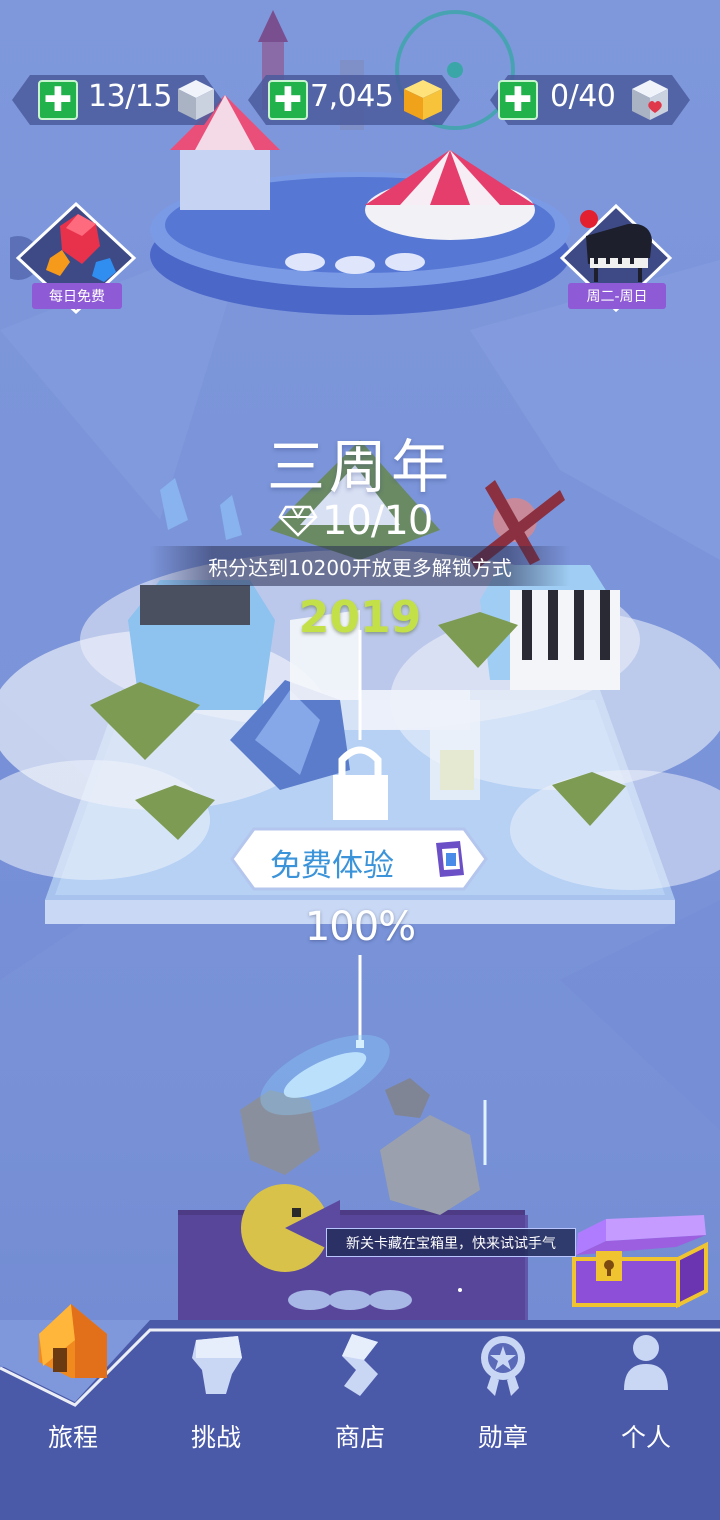 This screenshot has height=1520, width=720. I want to click on piano-event-button: 周二-周日, so click(617, 257).